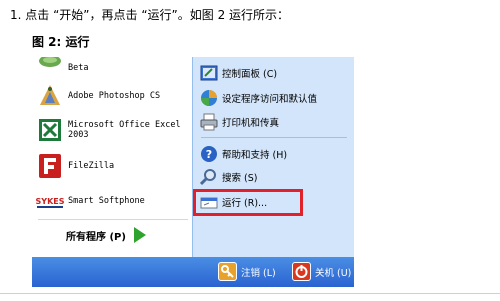  What do you see at coordinates (50, 166) in the screenshot?
I see `filezilla-icon` at bounding box center [50, 166].